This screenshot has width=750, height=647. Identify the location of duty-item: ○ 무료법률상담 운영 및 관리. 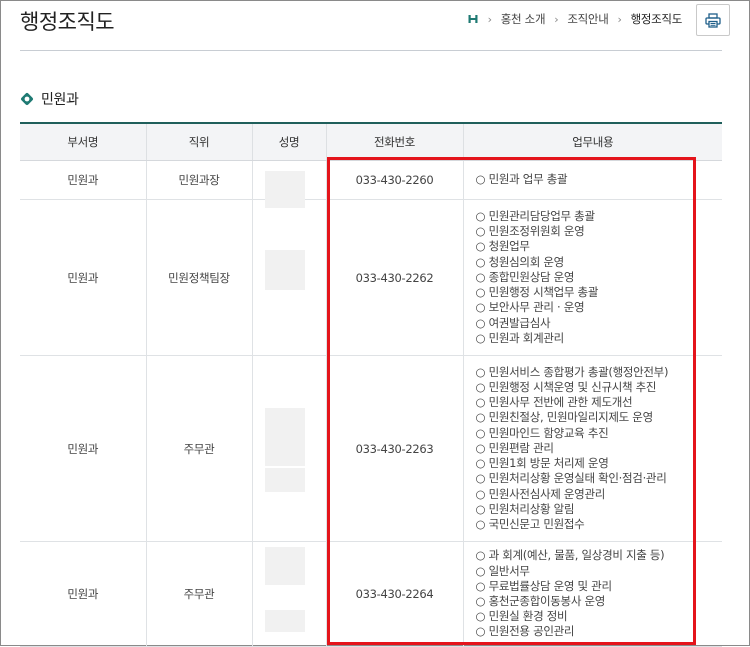
(544, 585).